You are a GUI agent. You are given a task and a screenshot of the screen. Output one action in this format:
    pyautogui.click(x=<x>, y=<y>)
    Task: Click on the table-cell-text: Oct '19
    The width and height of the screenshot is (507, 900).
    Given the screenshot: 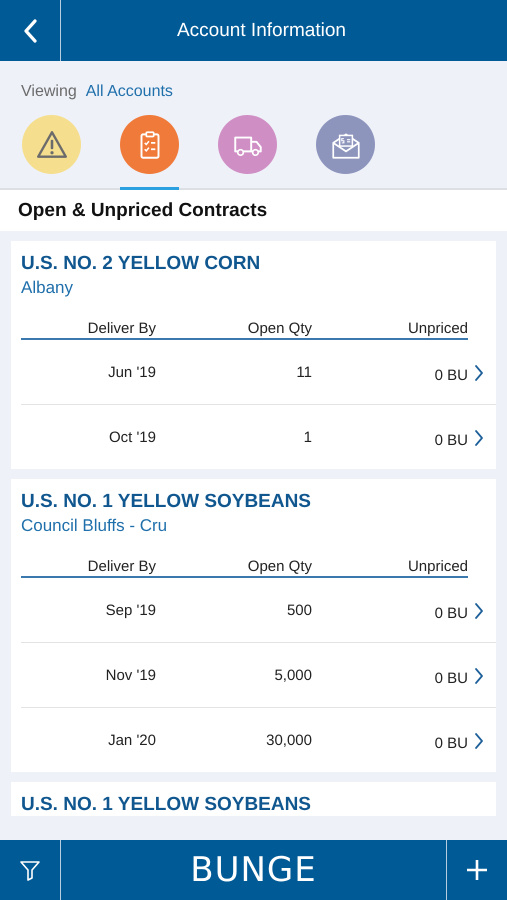 What is the action you would take?
    pyautogui.click(x=132, y=437)
    